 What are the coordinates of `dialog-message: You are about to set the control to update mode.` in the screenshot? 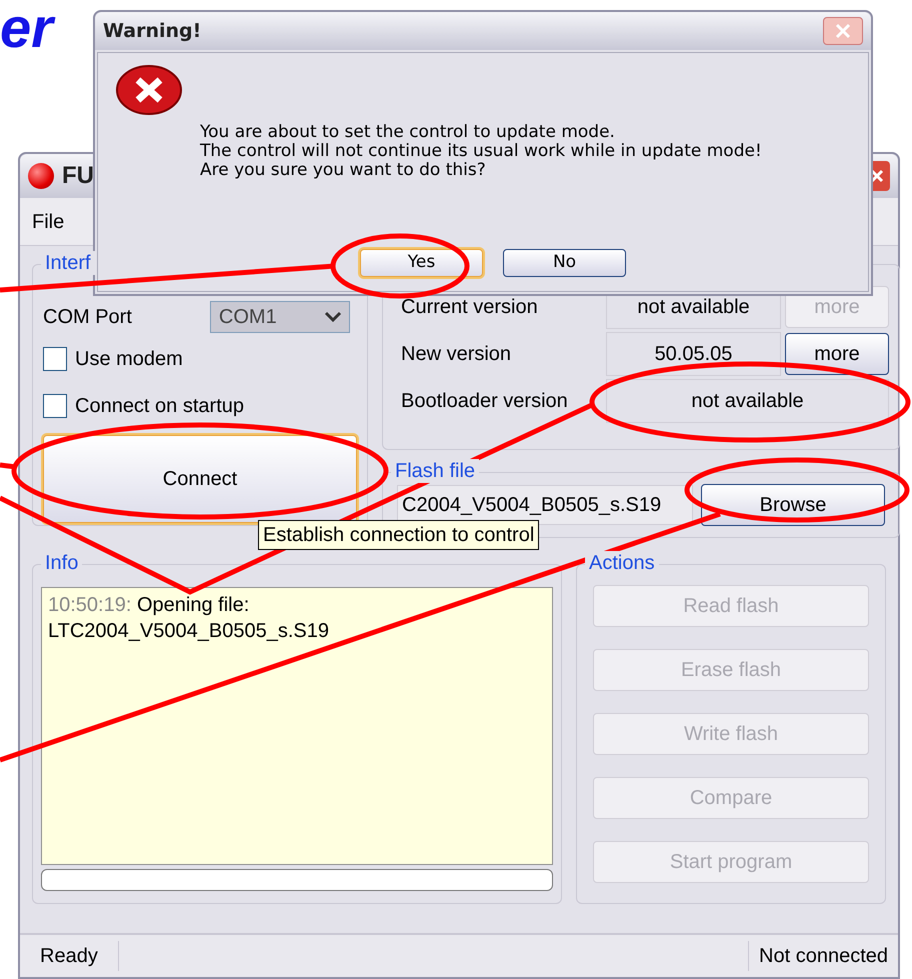 It's located at (408, 132).